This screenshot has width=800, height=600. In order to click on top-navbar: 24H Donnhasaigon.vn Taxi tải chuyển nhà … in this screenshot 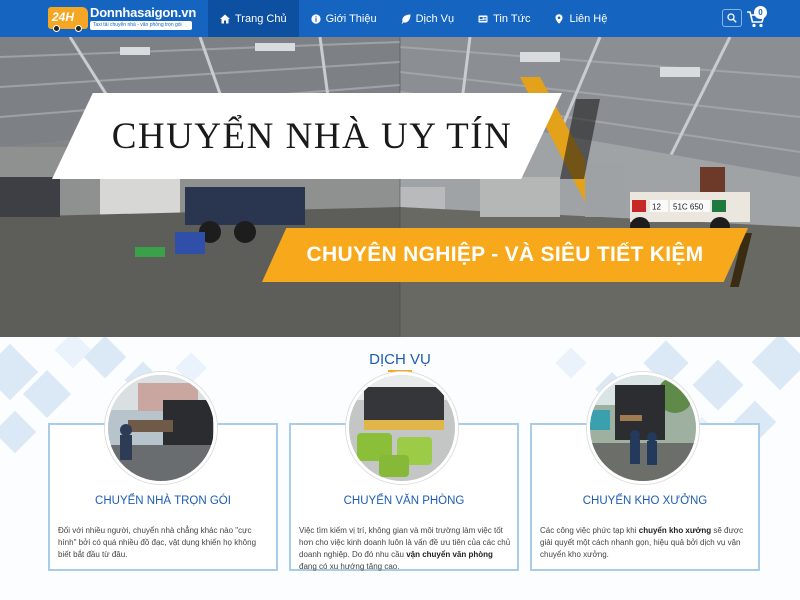, I will do `click(400, 18)`.